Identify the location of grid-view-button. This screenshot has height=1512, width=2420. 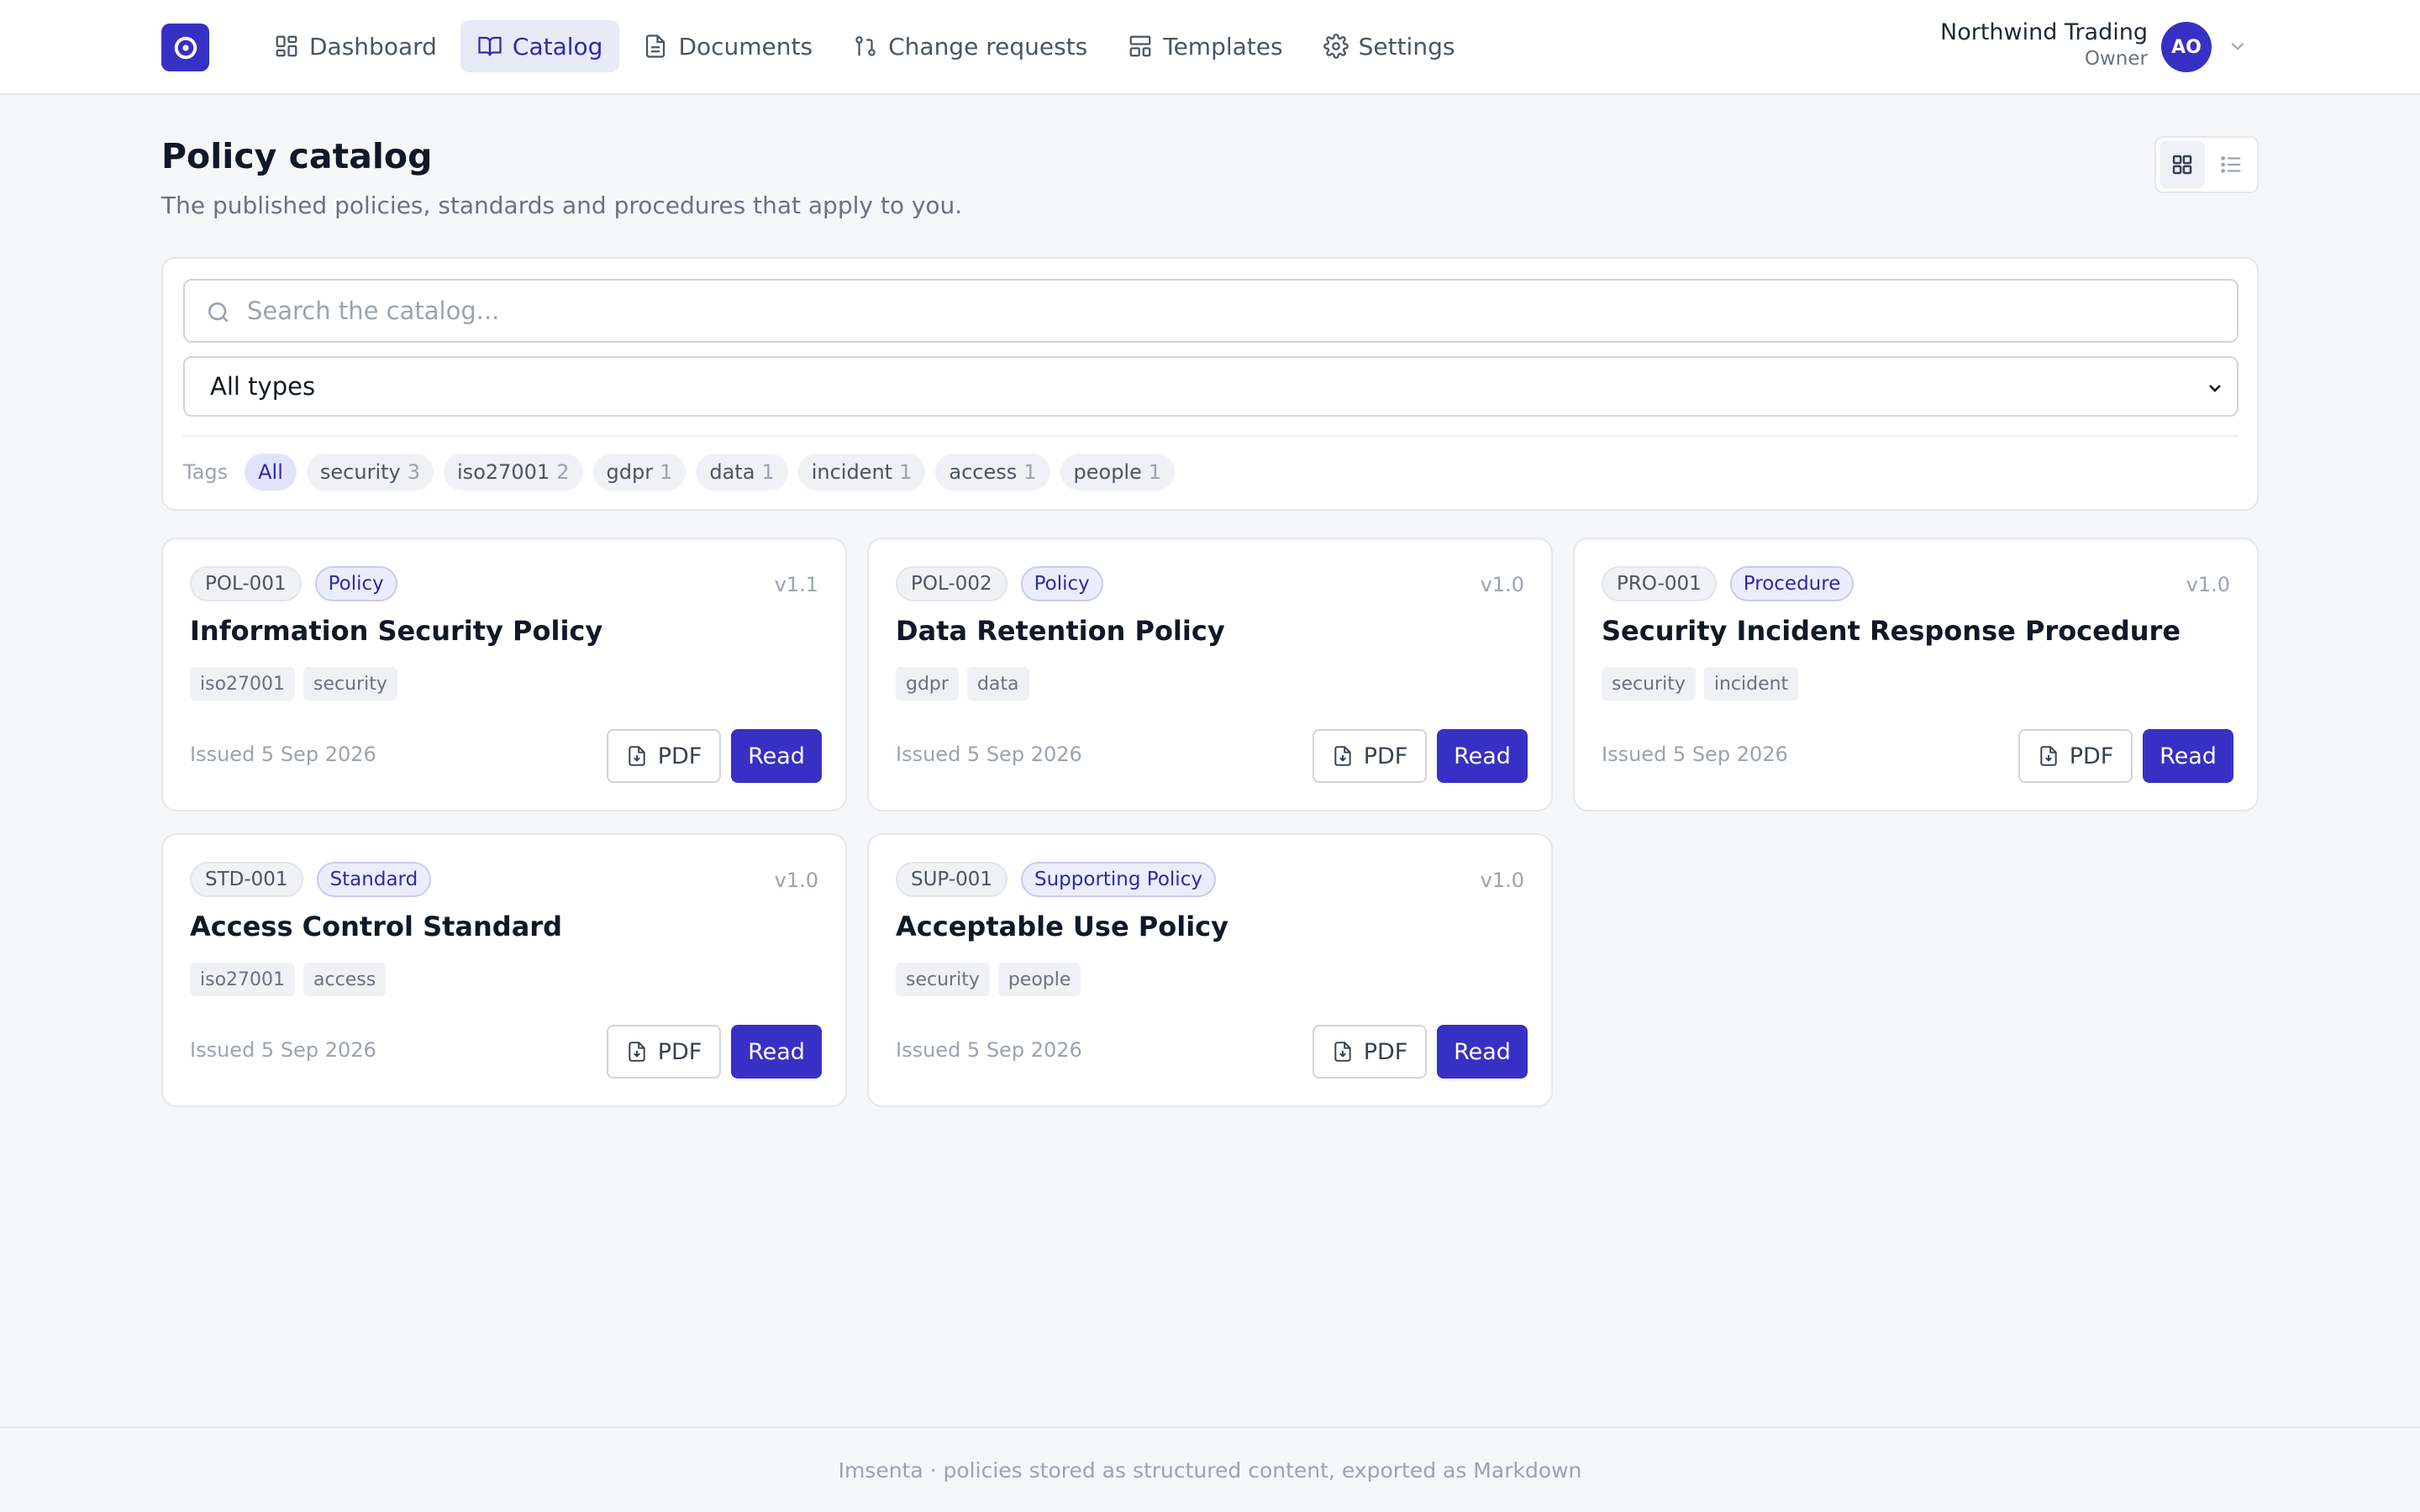
(2182, 164).